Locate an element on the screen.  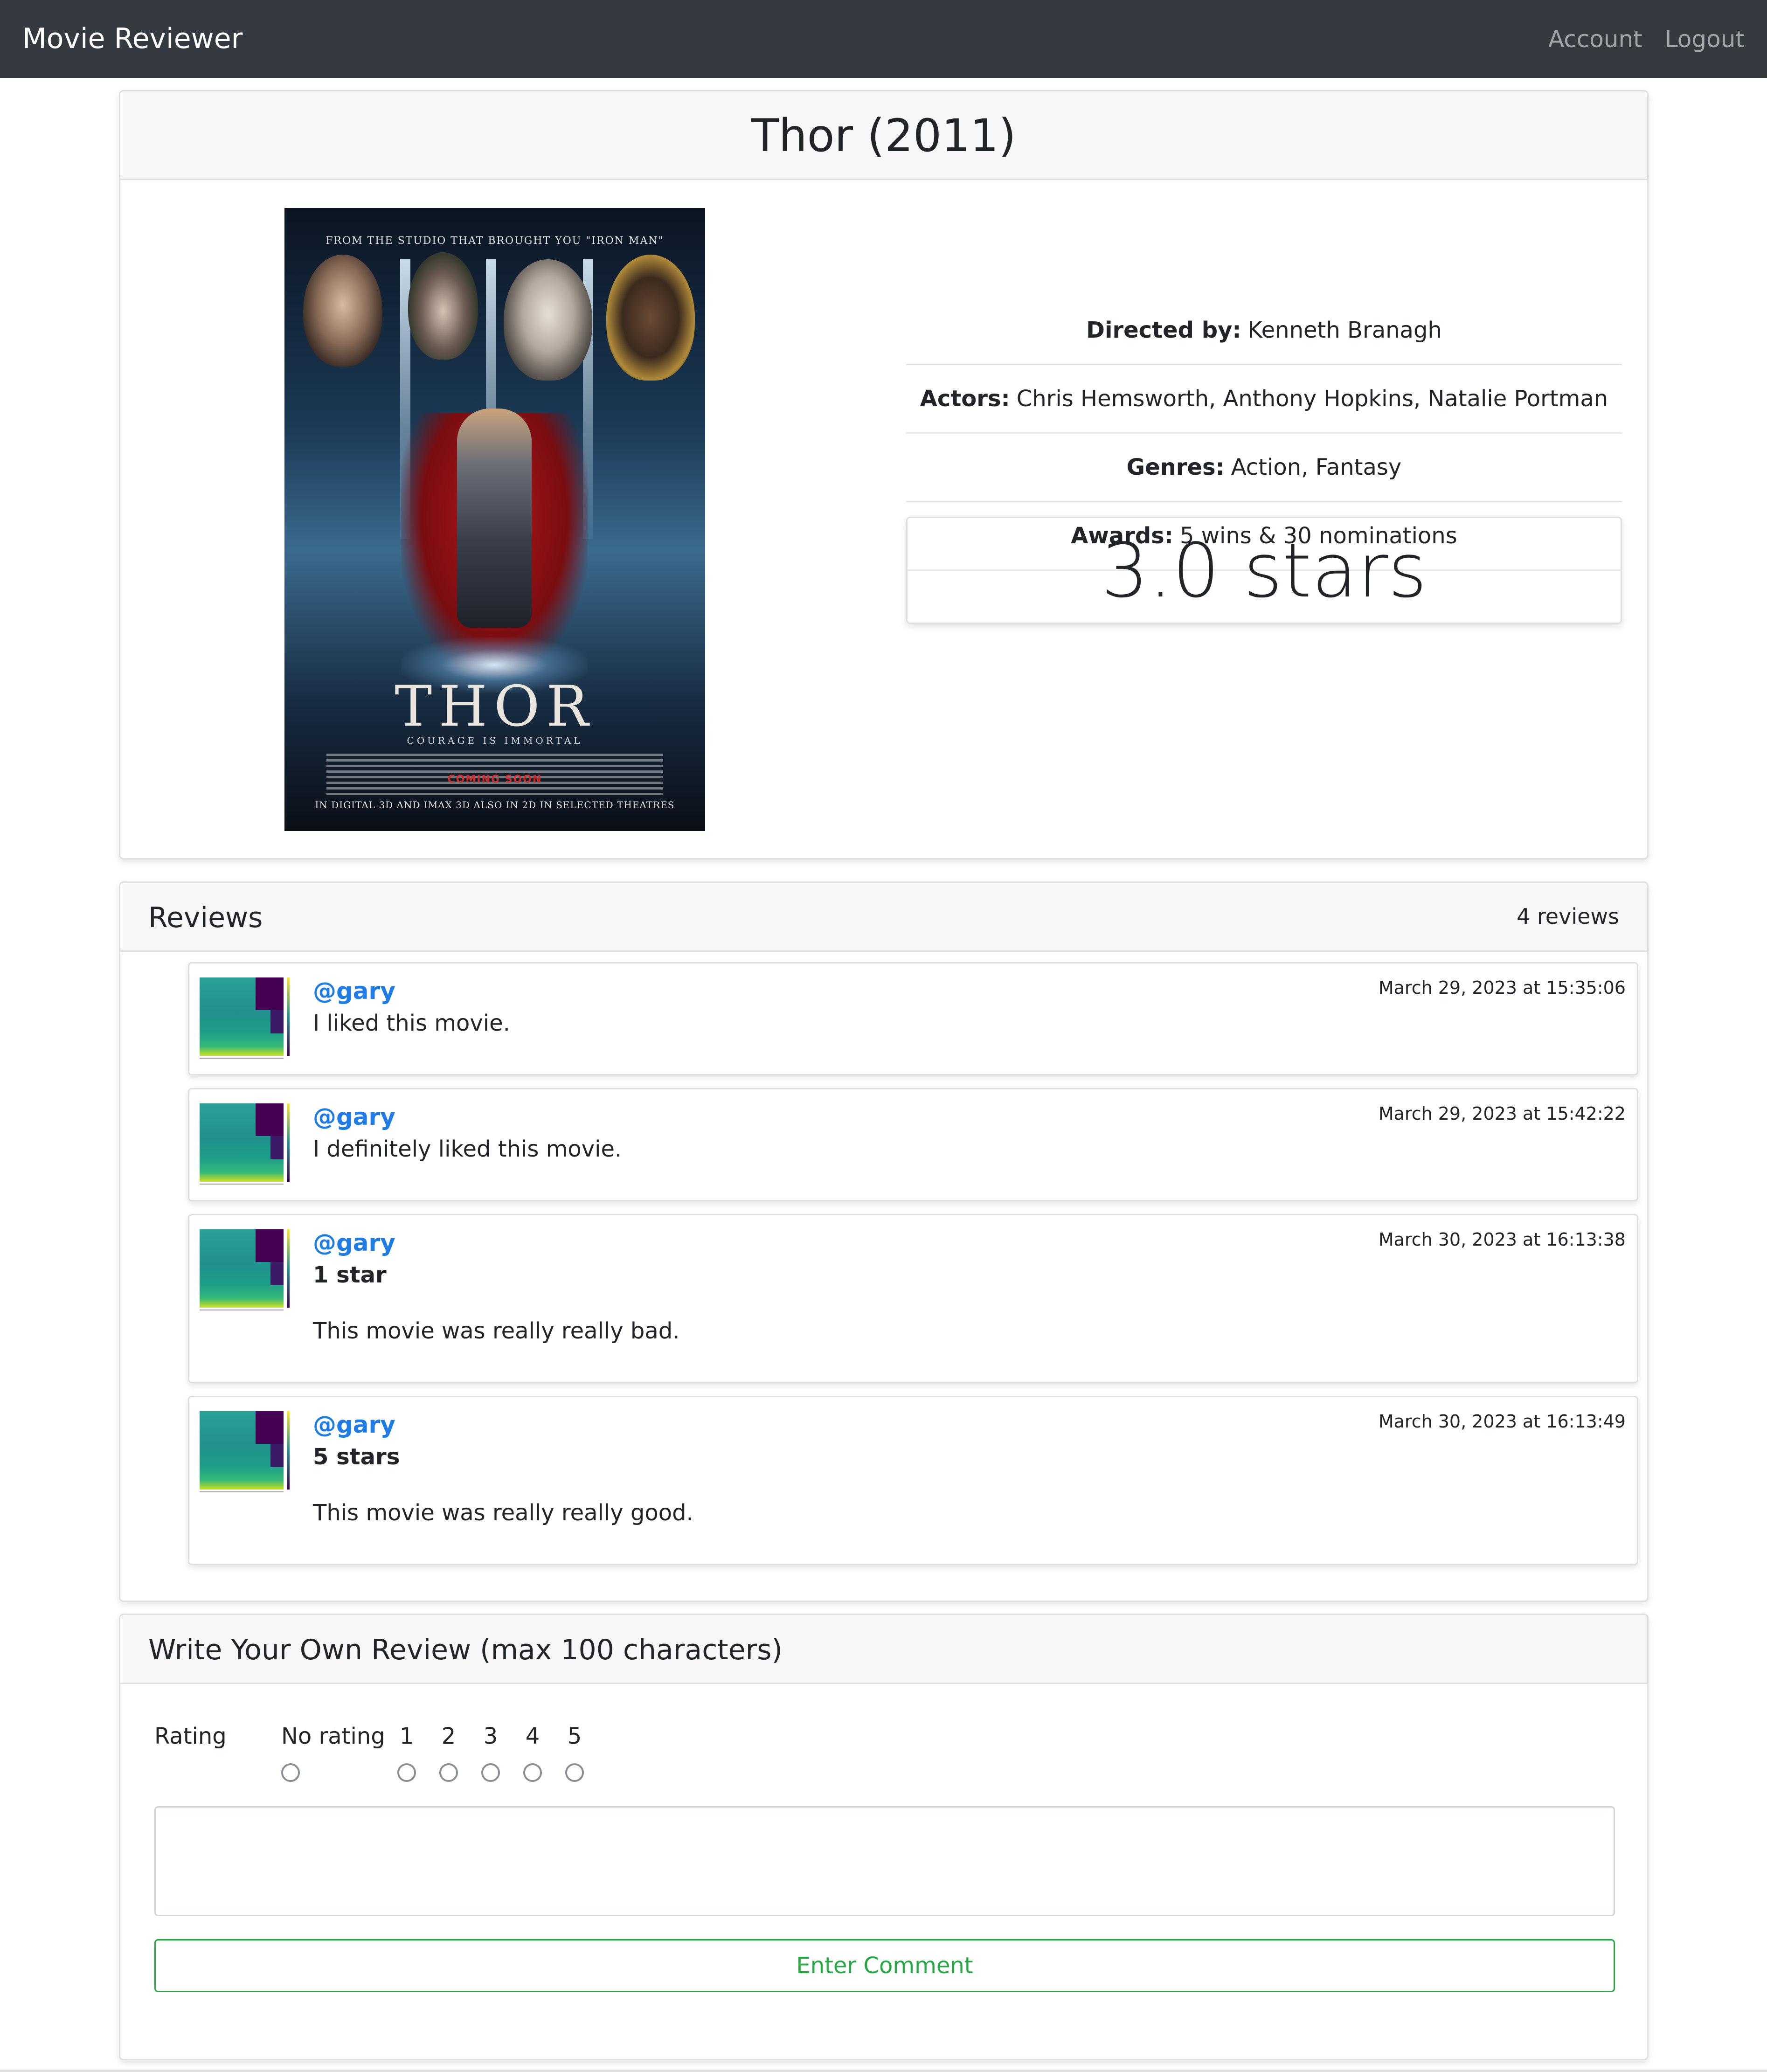
rating-option-label: 4 is located at coordinates (532, 1736).